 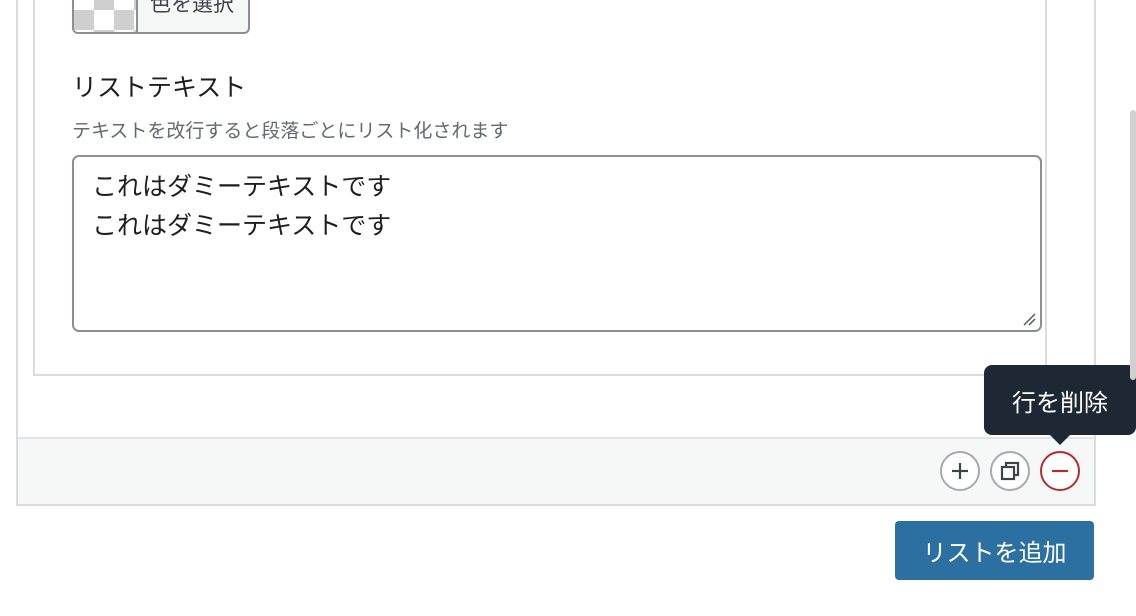 What do you see at coordinates (192, 8) in the screenshot?
I see `color-select-label: 色を選択` at bounding box center [192, 8].